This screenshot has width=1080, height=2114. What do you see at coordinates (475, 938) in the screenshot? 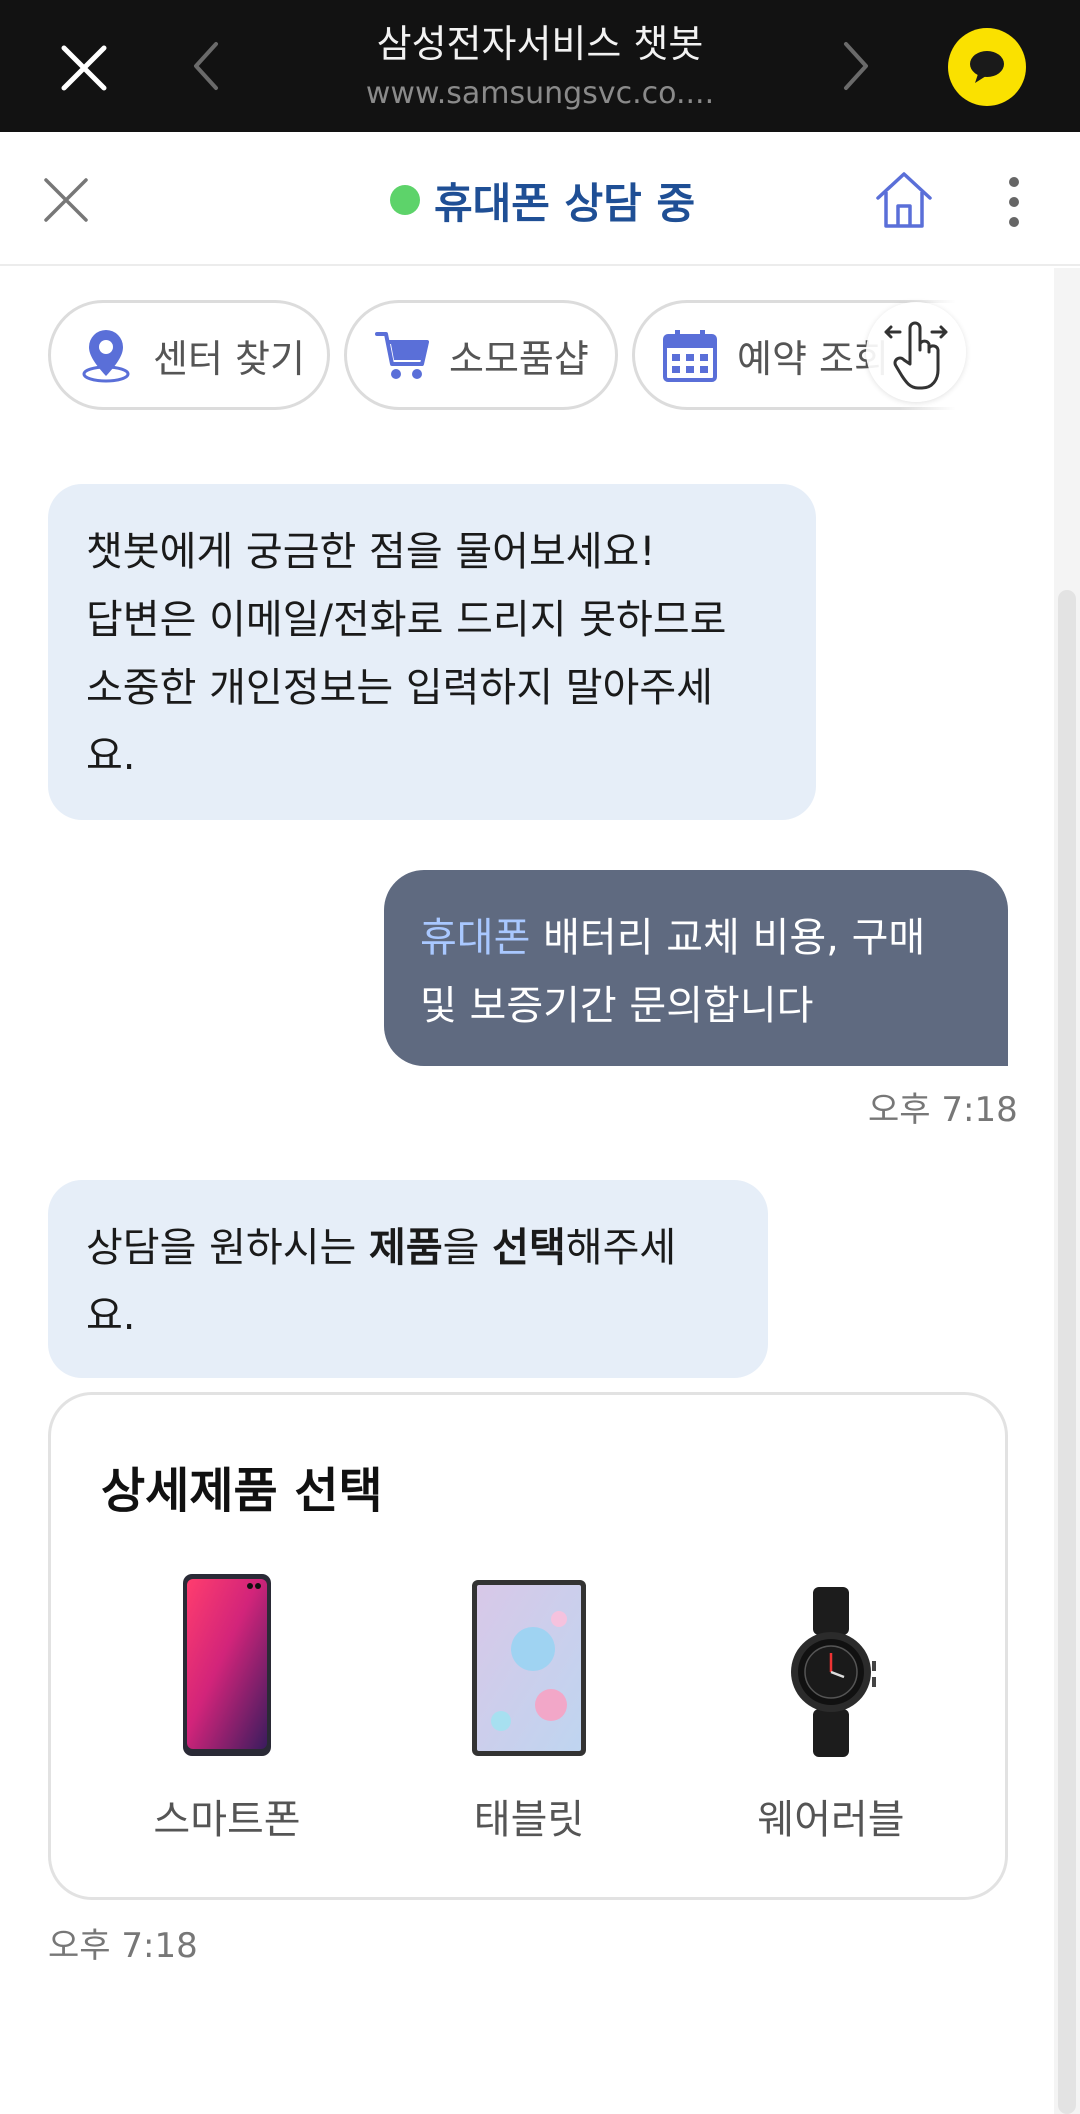
I see `product-keyword: 휴대폰` at bounding box center [475, 938].